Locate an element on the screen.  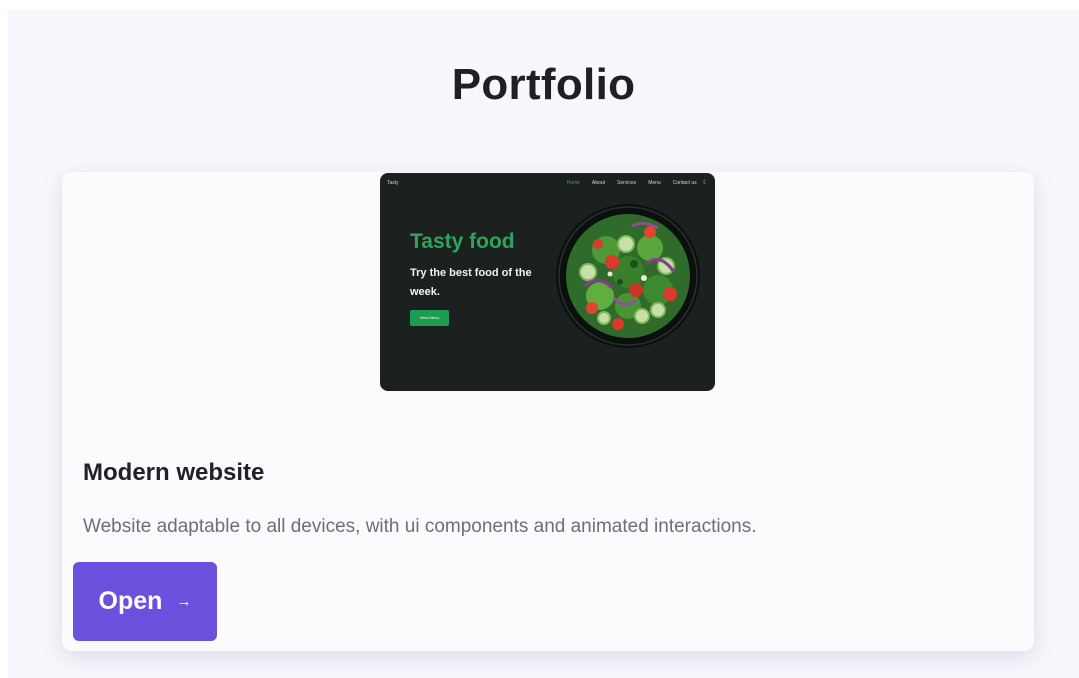
preview-view-menu-button: View Menu is located at coordinates (429, 318).